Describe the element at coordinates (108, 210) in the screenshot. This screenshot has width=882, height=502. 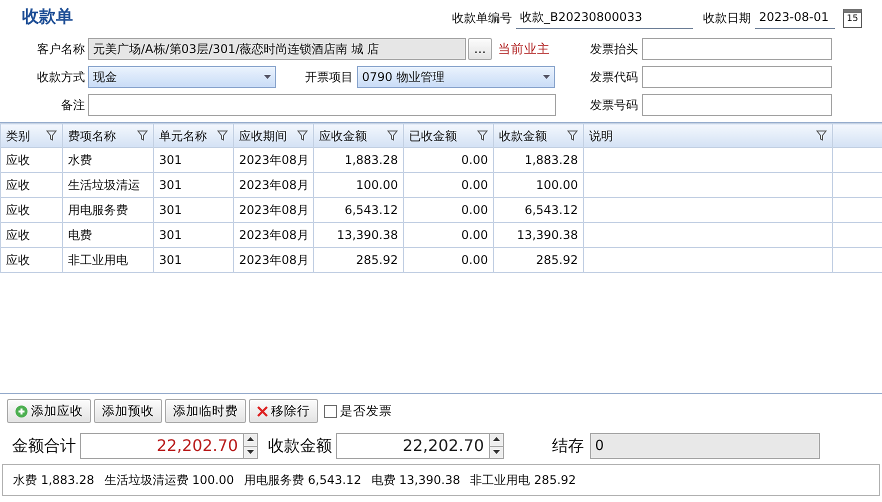
I see `table-cell: 用电服务费` at that location.